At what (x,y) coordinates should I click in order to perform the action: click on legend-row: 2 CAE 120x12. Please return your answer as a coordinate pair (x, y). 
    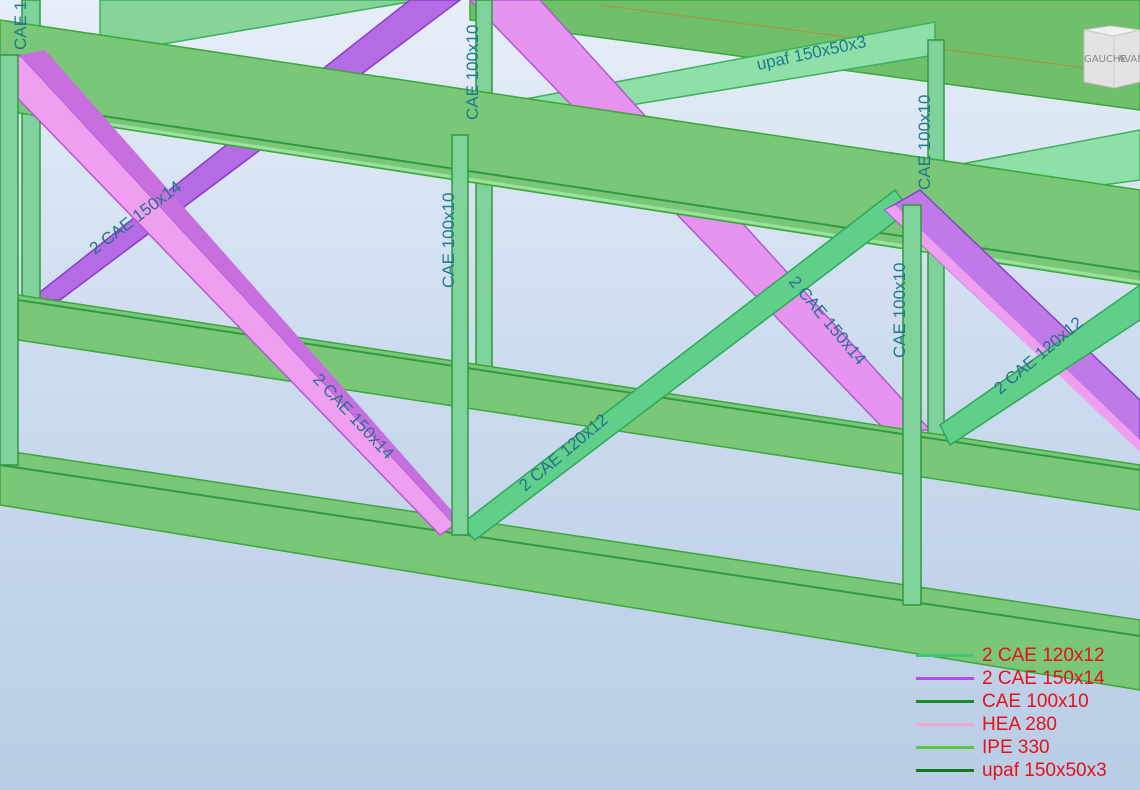
    Looking at the image, I should click on (1028, 655).